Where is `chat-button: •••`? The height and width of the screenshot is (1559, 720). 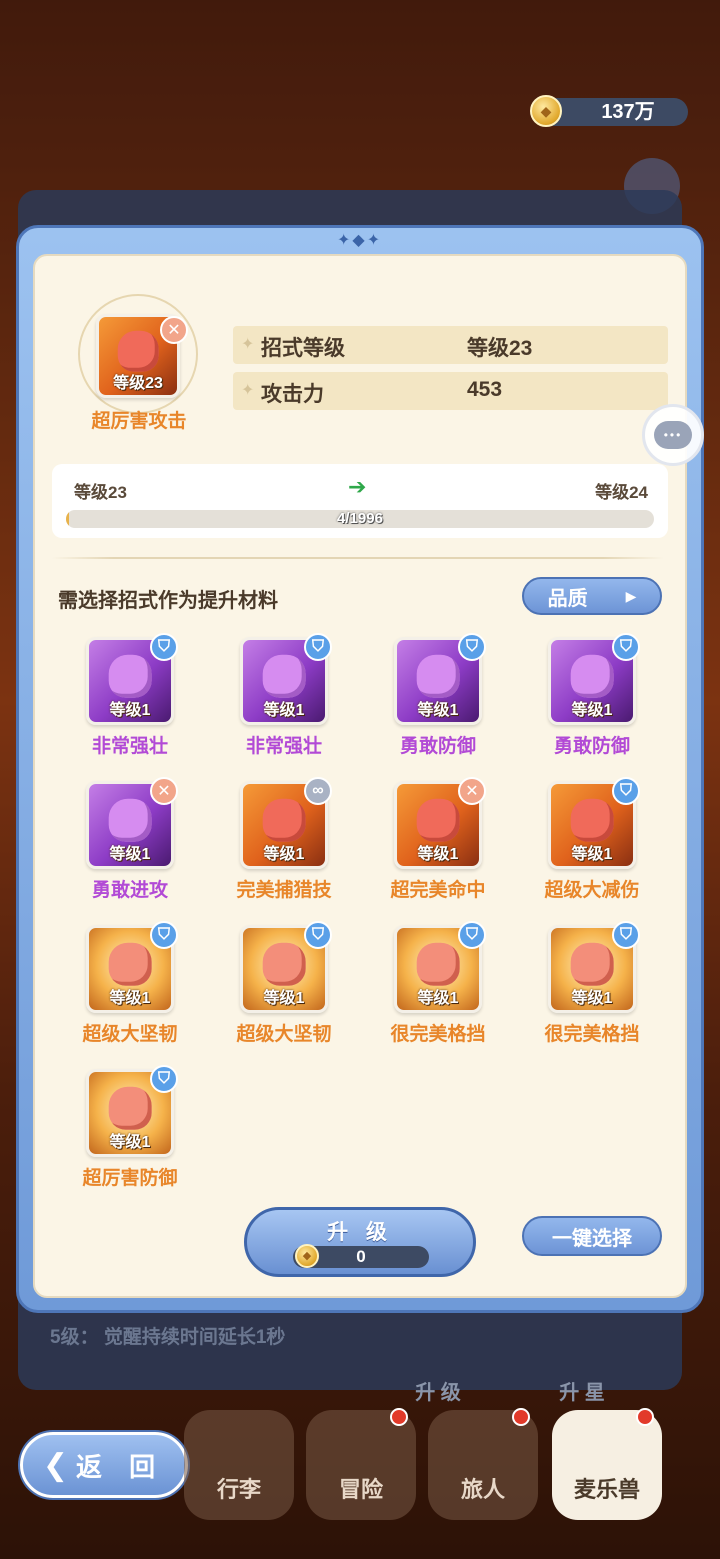 chat-button: ••• is located at coordinates (673, 435).